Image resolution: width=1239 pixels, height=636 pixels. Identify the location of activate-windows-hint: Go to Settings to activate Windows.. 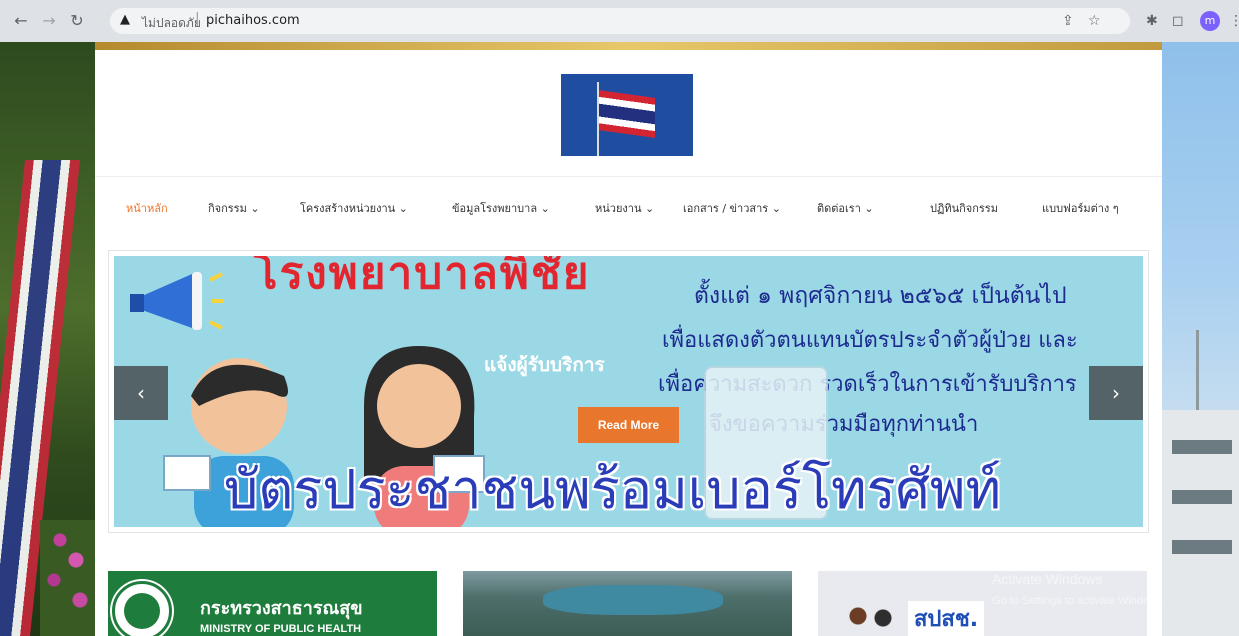
(1079, 601).